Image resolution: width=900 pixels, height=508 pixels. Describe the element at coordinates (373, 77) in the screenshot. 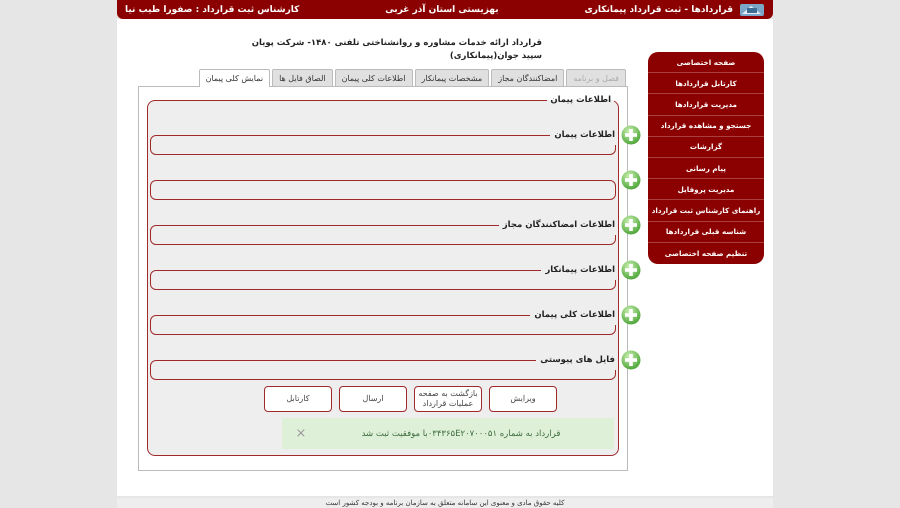

I see `tab: اطلاعات کلی پیمان` at that location.